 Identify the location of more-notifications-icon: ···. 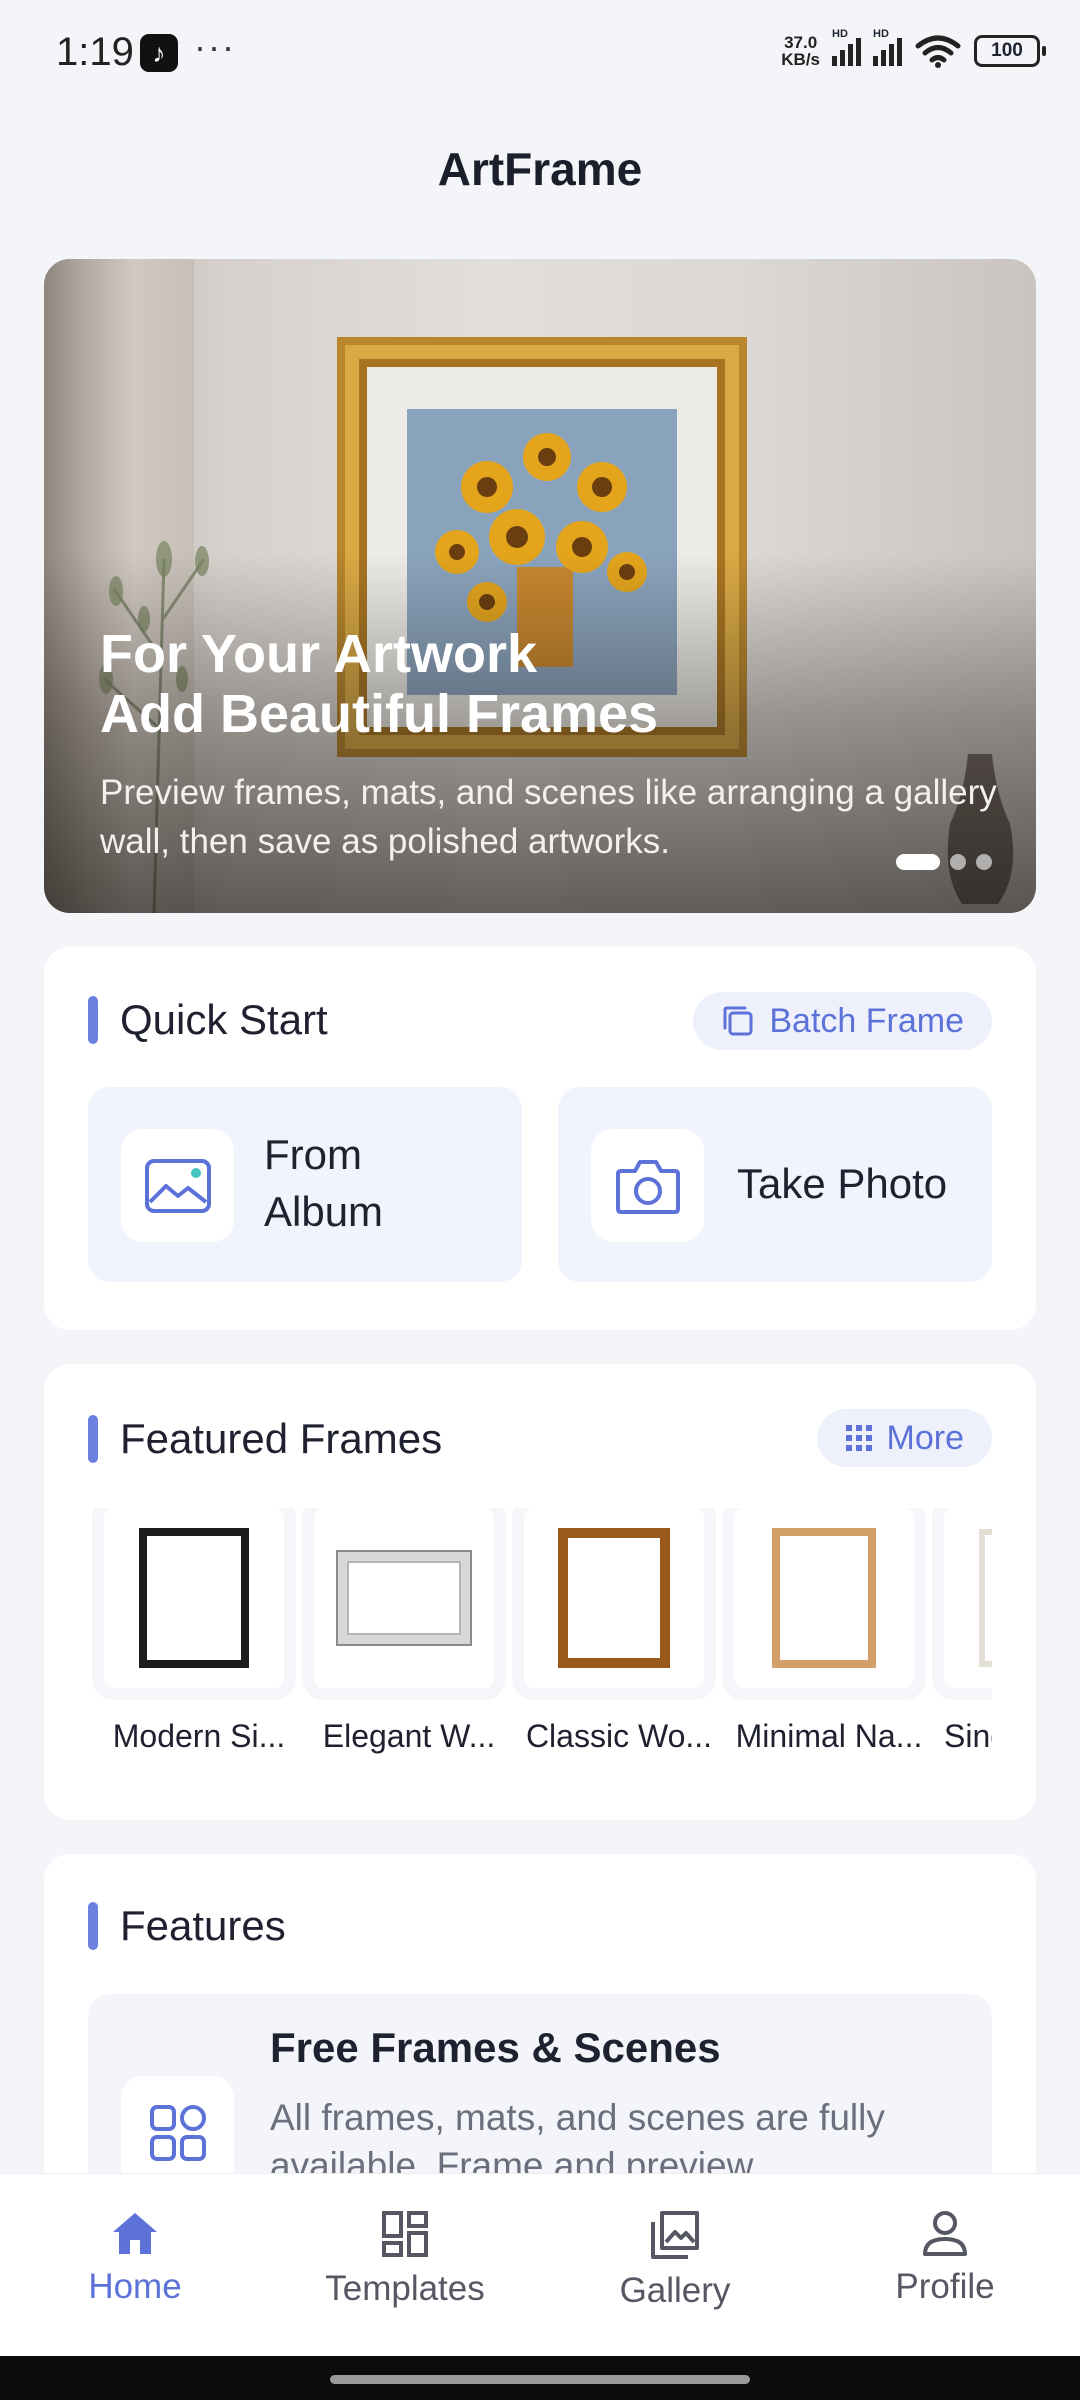
(215, 46).